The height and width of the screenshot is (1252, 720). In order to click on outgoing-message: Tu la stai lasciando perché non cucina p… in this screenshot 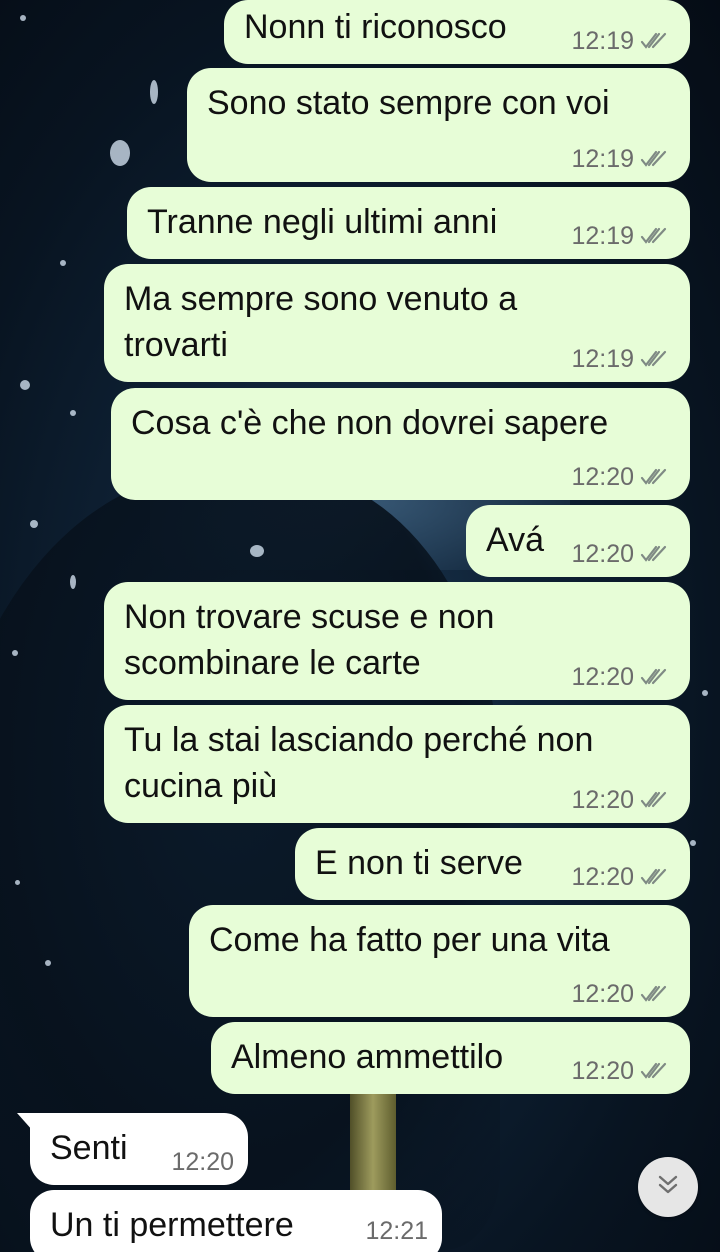, I will do `click(397, 764)`.